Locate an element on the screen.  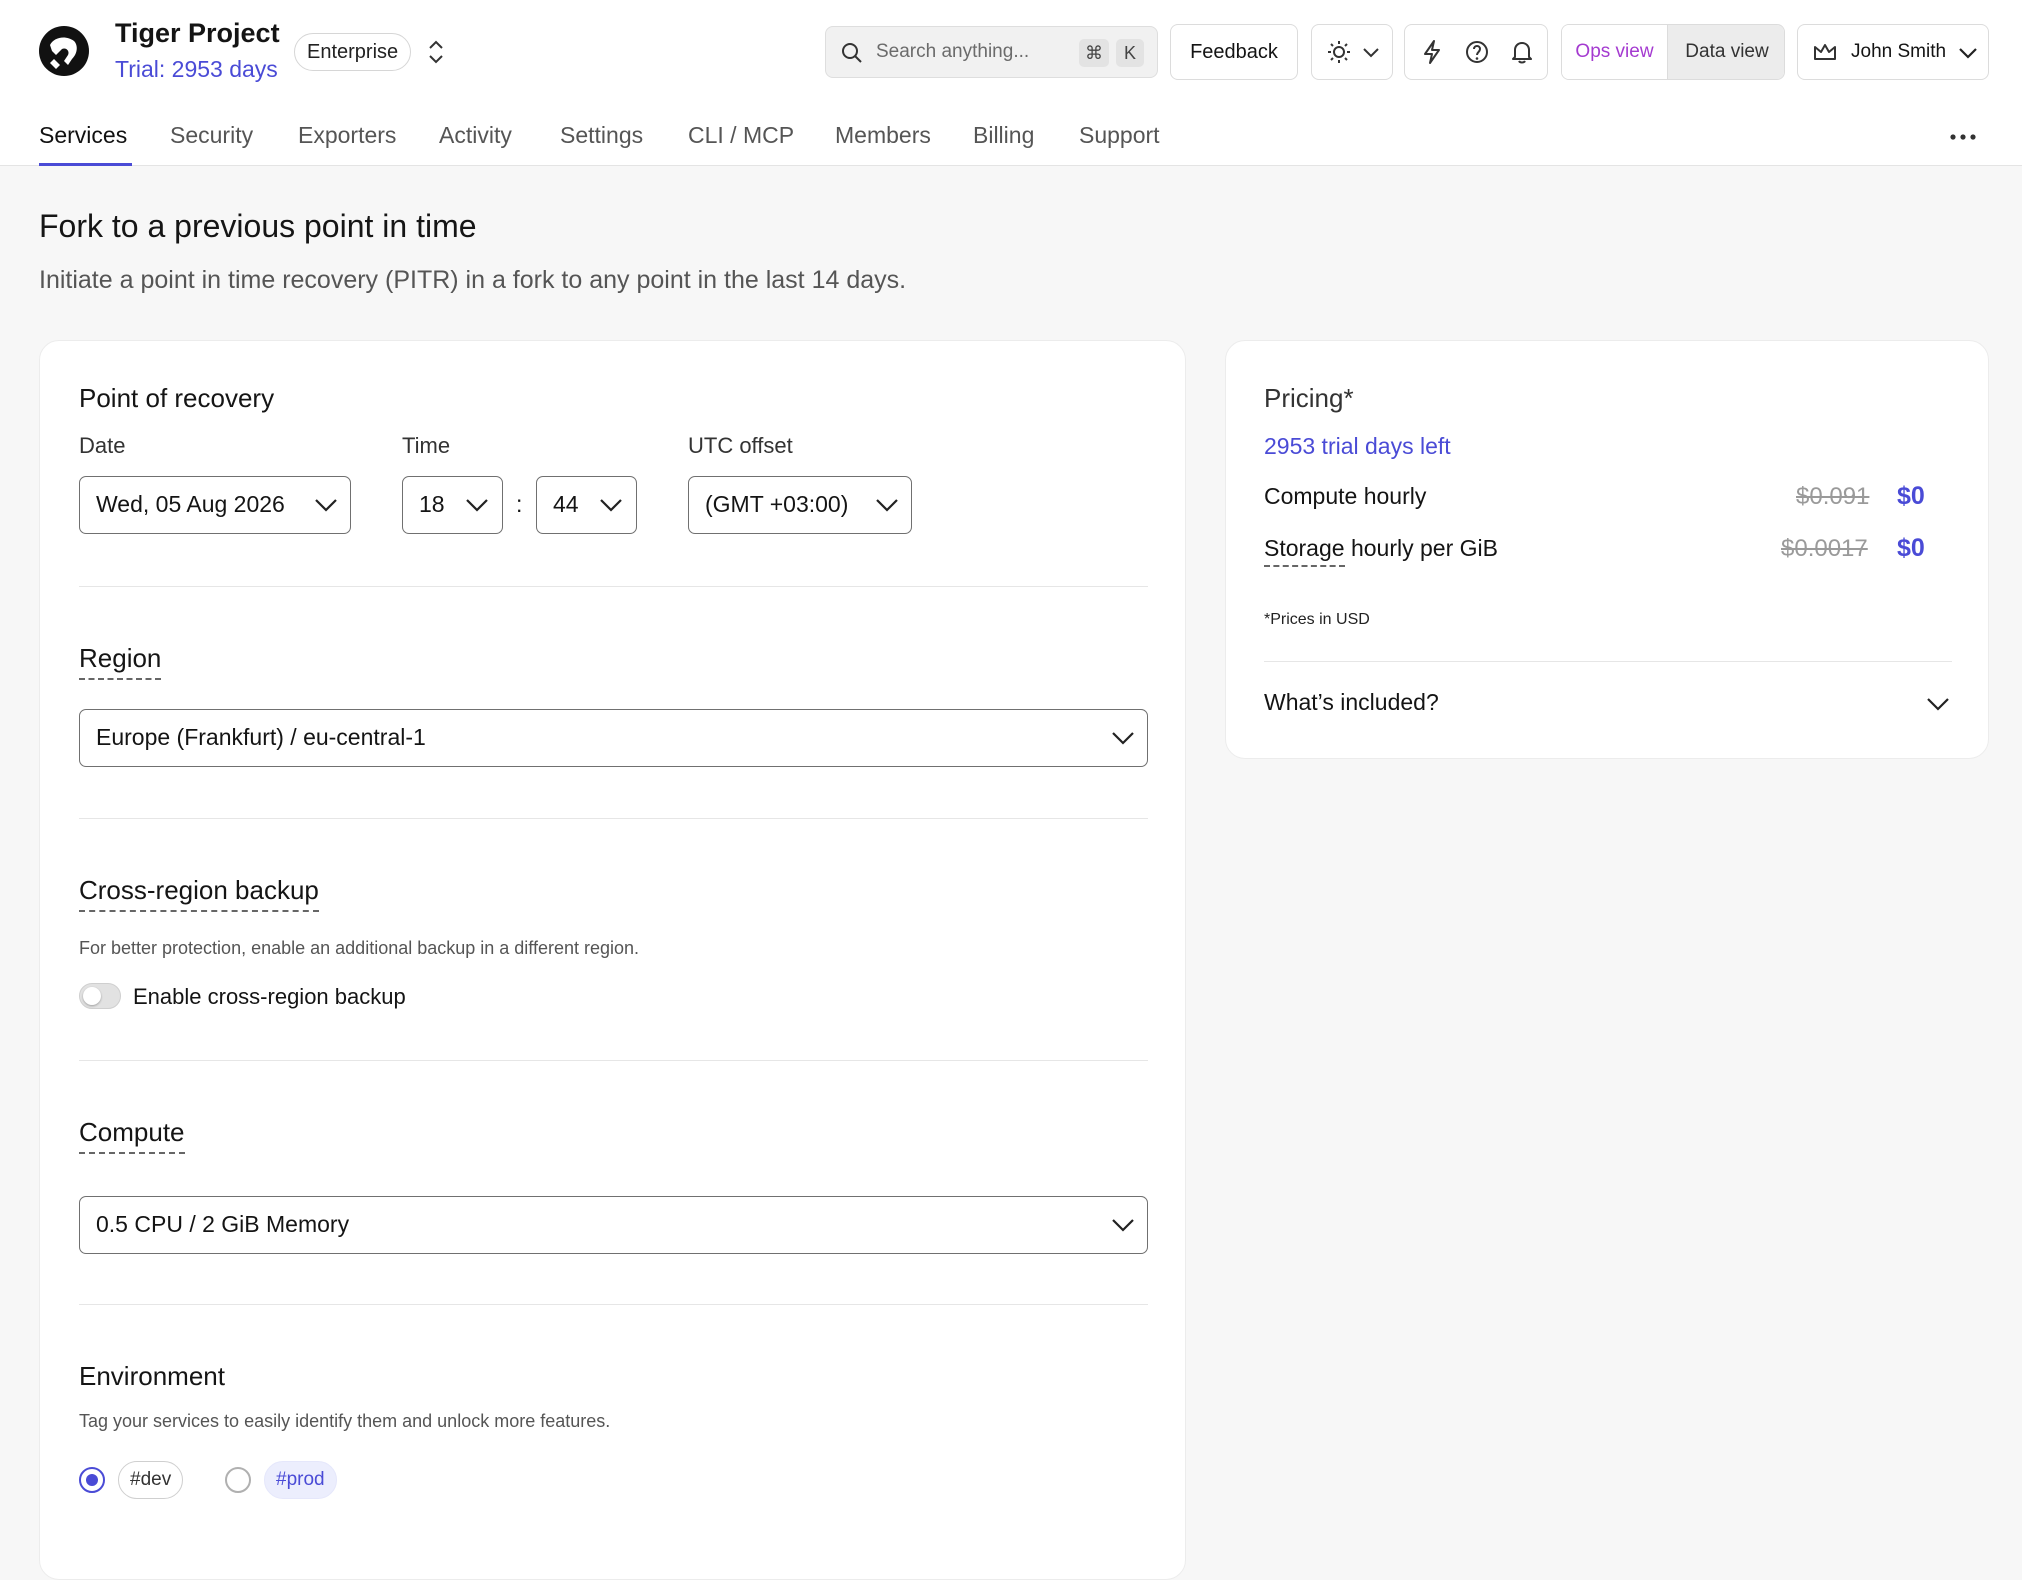
hour-select: 18 is located at coordinates (452, 505).